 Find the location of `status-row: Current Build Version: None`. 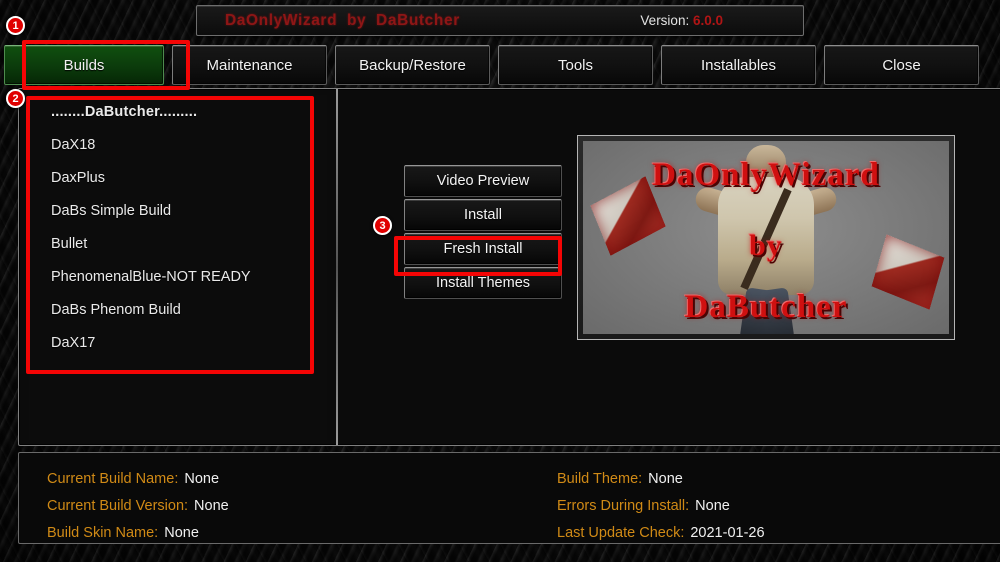

status-row: Current Build Version: None is located at coordinates (138, 505).